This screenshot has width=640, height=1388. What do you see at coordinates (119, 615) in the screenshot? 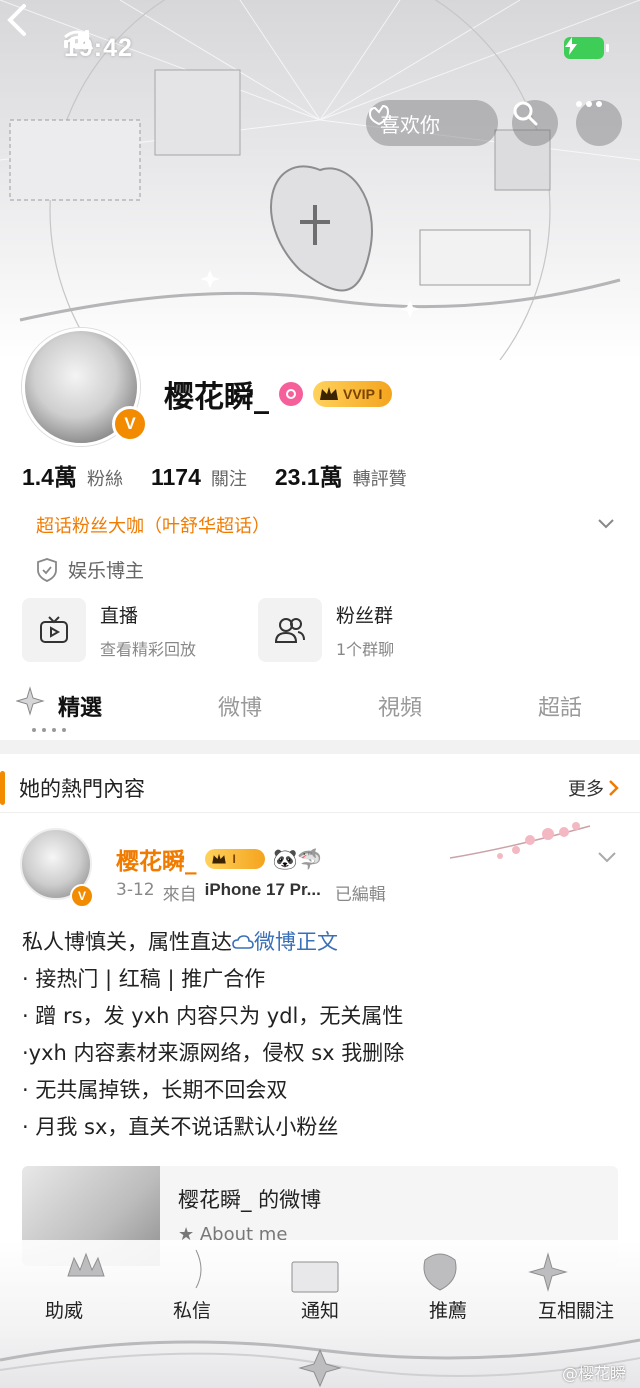
I see `live-card-title: 直播` at bounding box center [119, 615].